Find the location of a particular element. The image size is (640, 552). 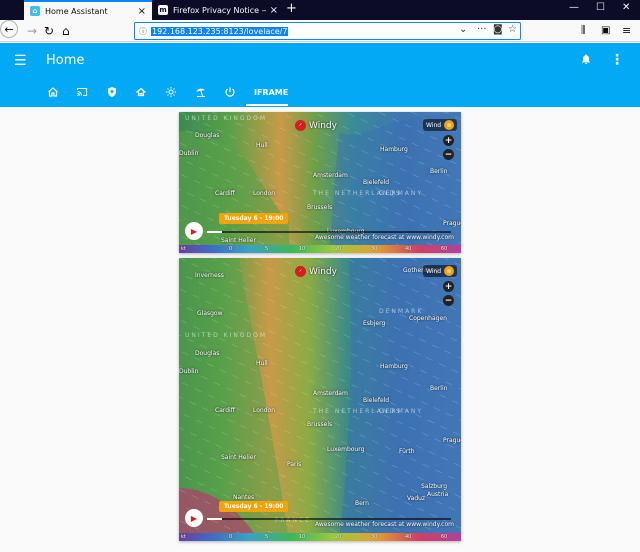

back-icon: ← is located at coordinates (9, 29).